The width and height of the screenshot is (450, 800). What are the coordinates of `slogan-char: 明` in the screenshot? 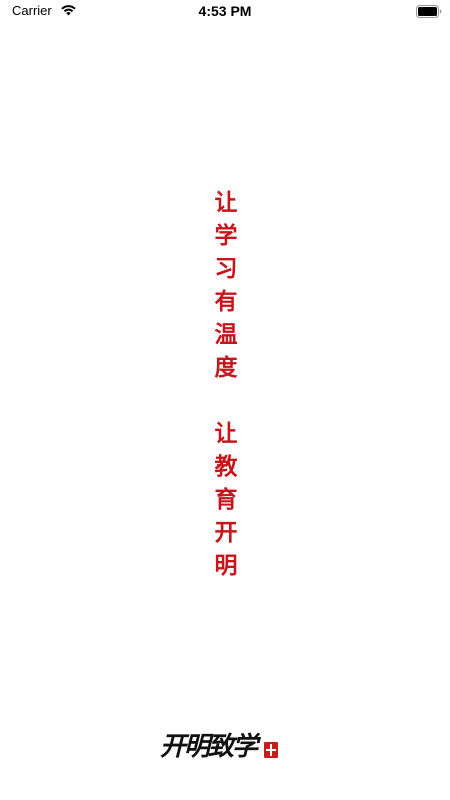 It's located at (226, 565).